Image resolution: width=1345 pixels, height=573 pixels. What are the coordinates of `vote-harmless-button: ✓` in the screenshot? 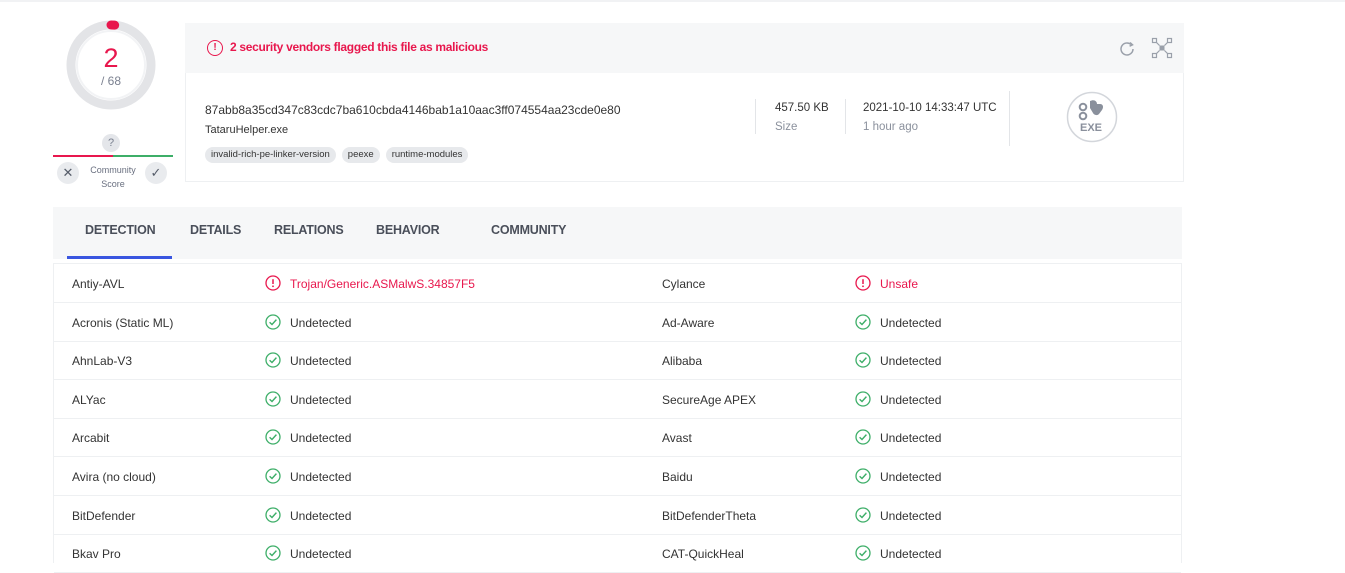 It's located at (156, 173).